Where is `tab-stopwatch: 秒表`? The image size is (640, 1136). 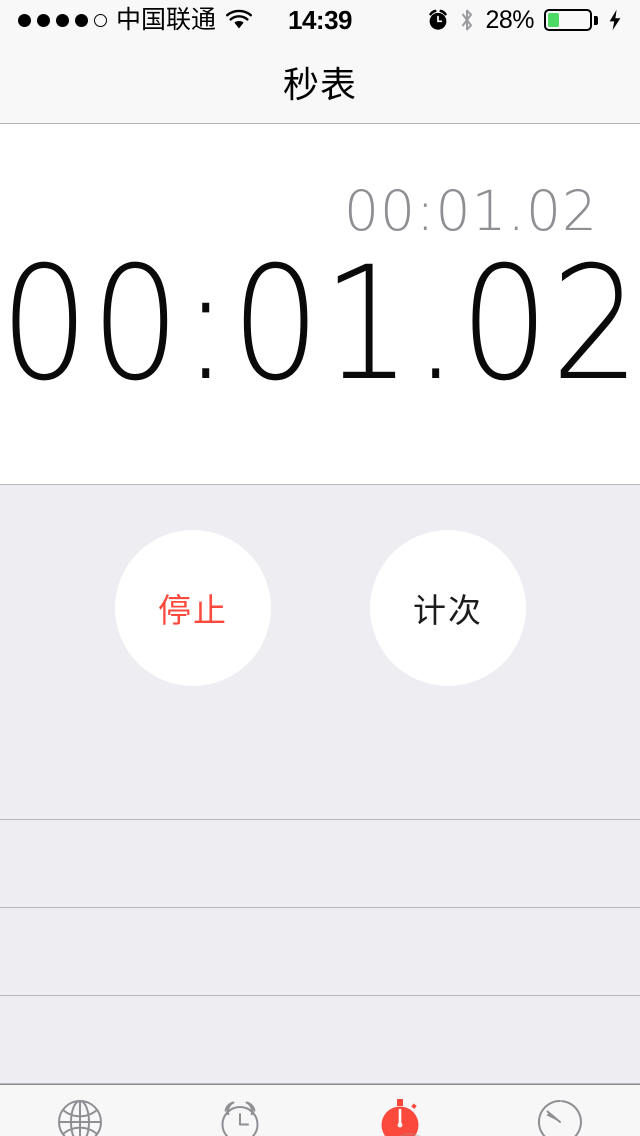
tab-stopwatch: 秒表 is located at coordinates (400, 1110).